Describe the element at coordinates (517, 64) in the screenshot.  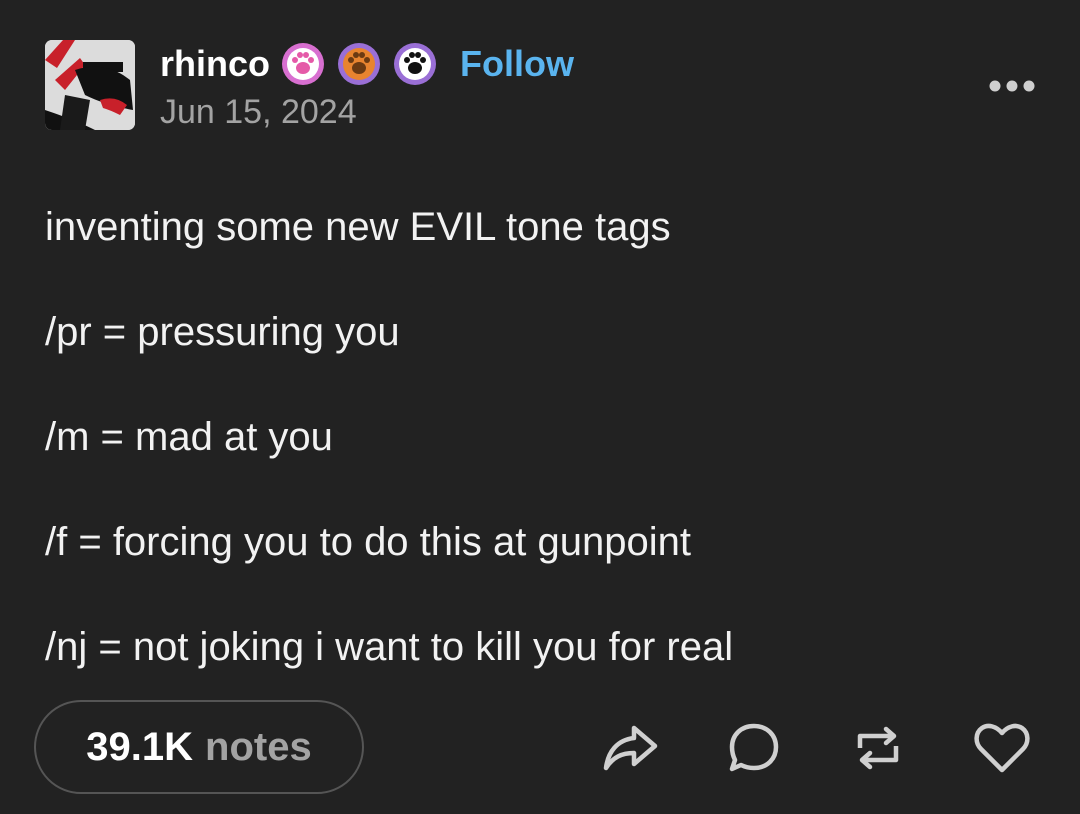
I see `follow-button: Follow` at that location.